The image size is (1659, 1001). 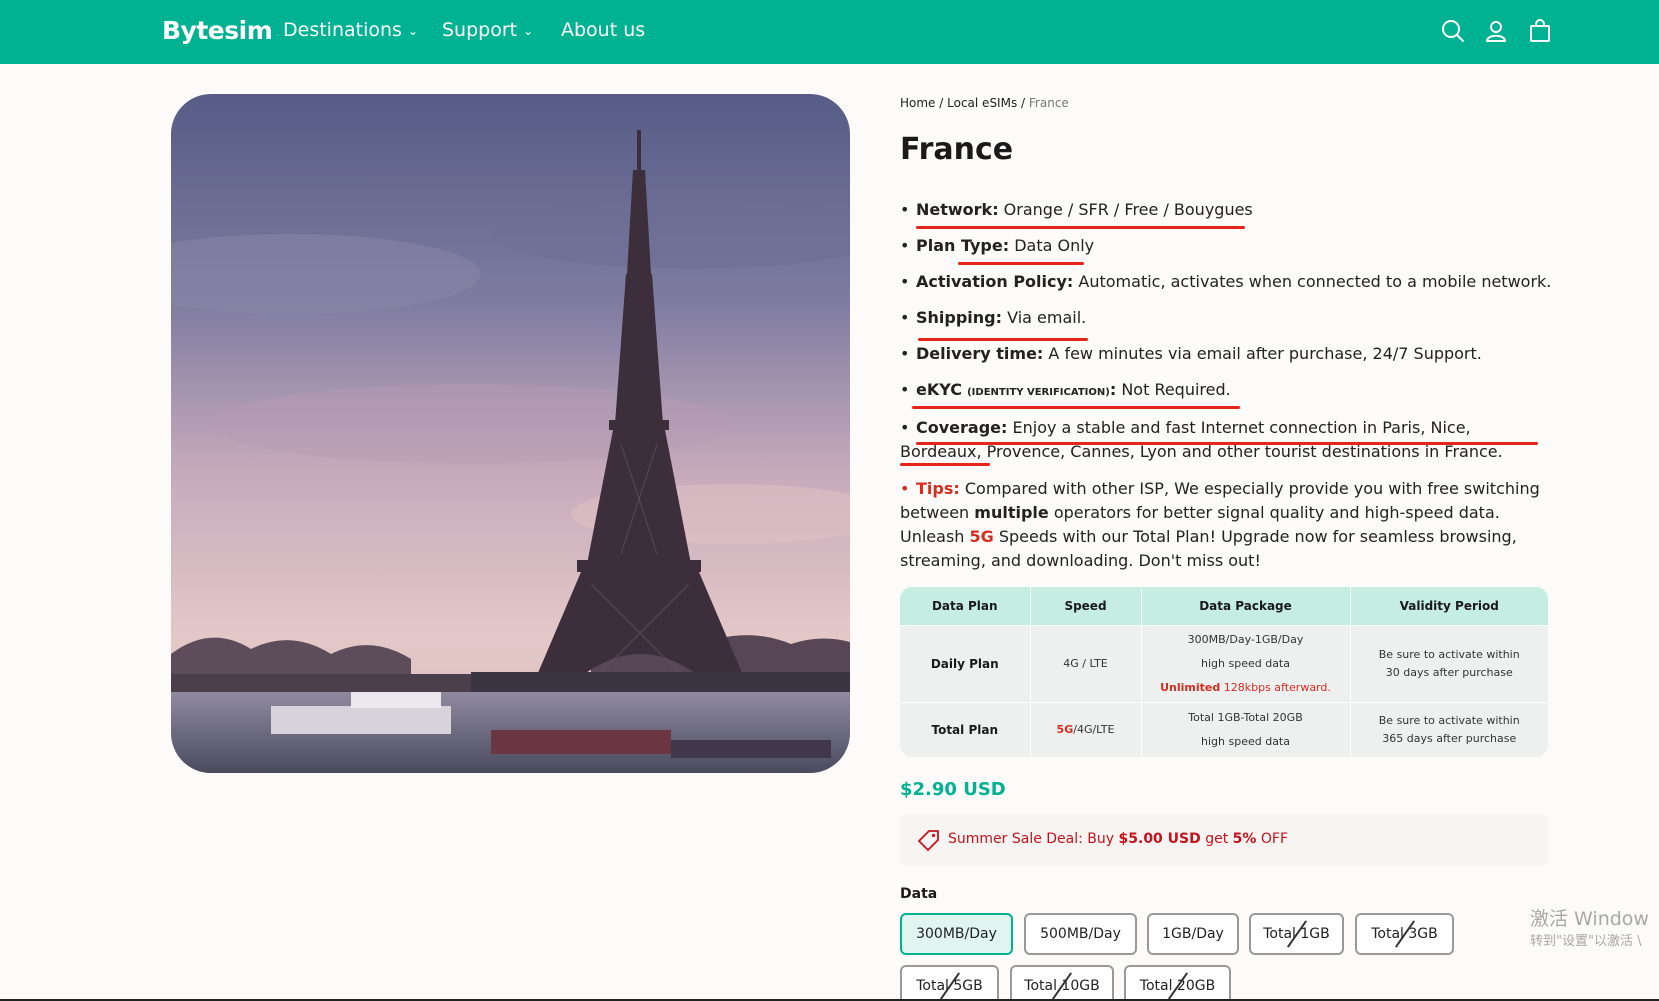 I want to click on nav-about-us-label: About us, so click(x=603, y=30).